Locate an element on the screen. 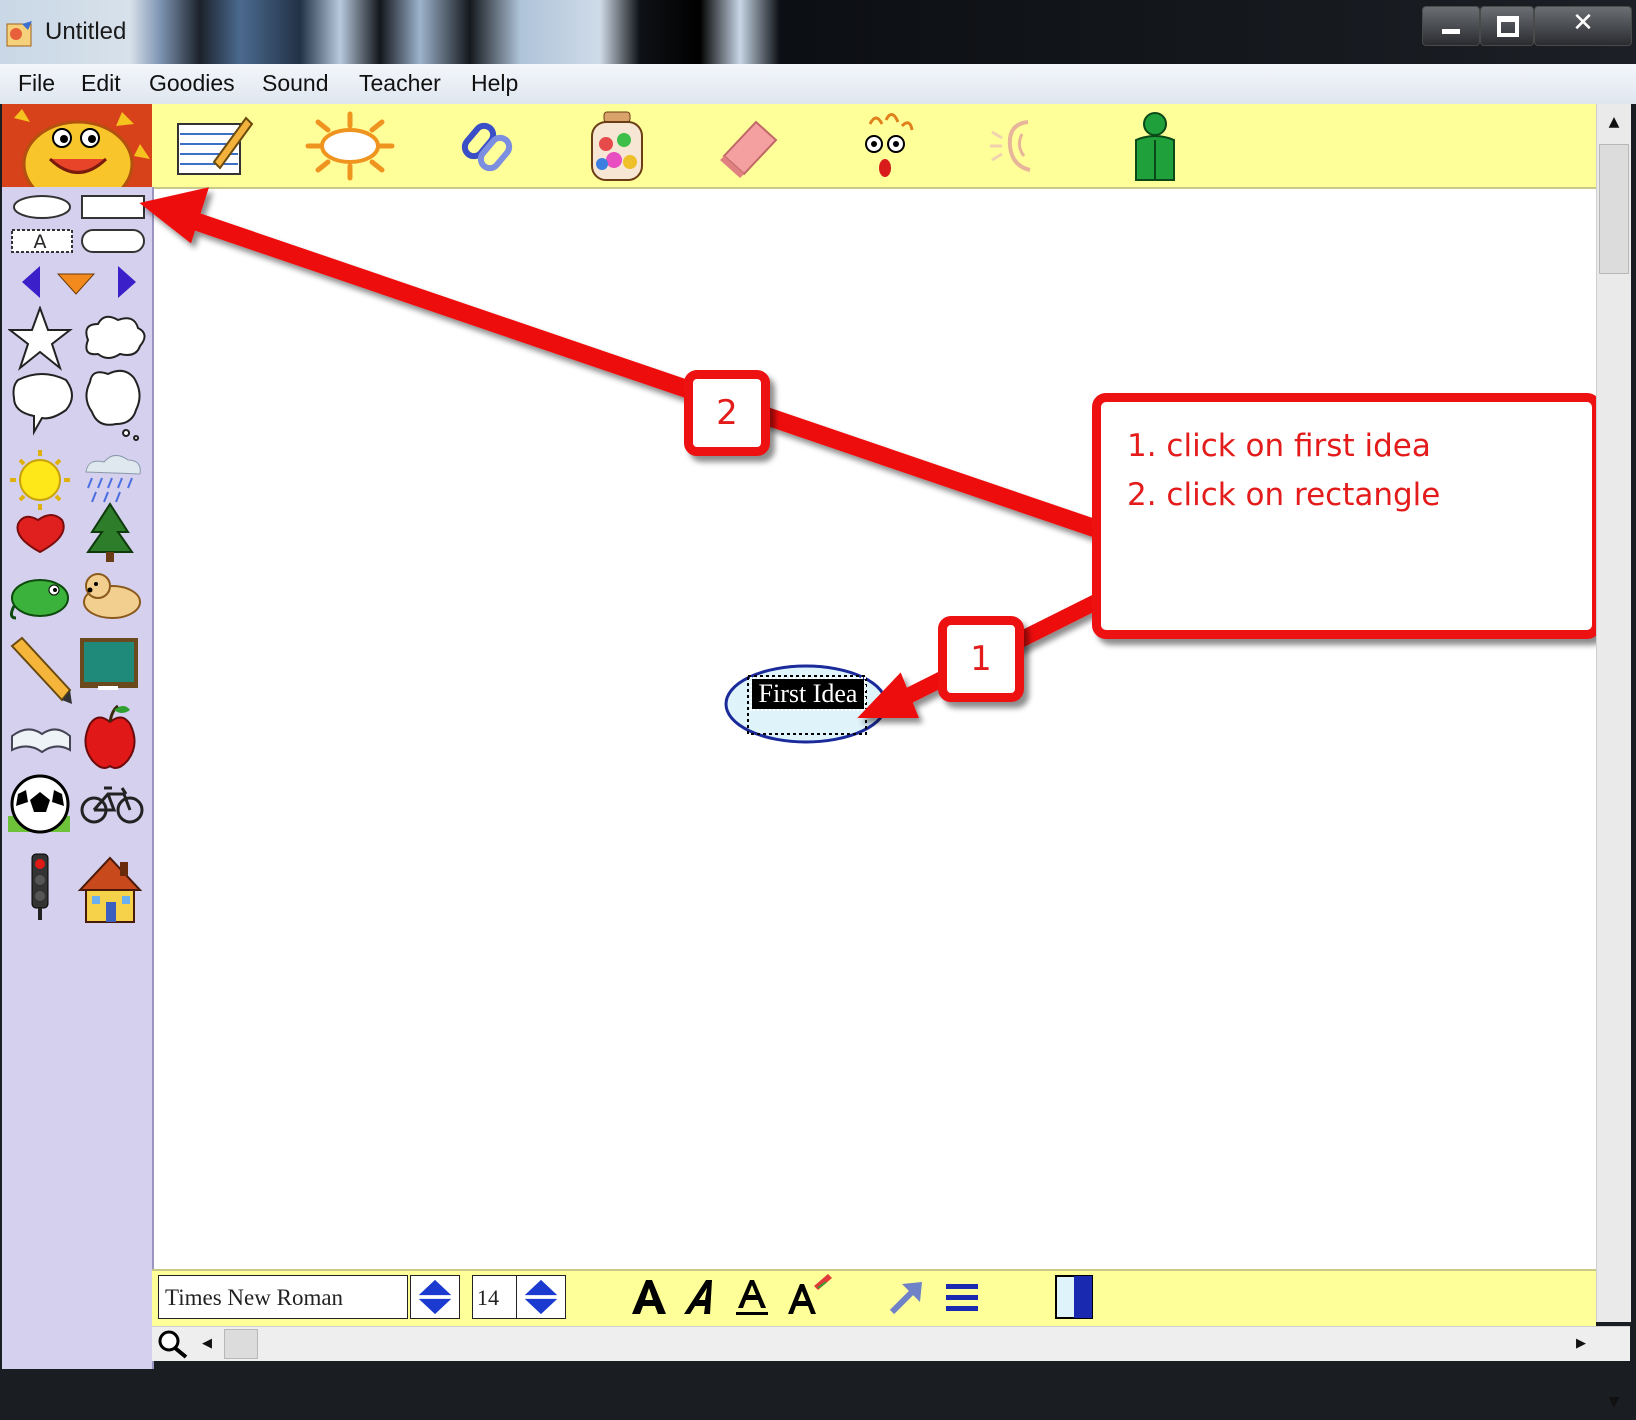 The width and height of the screenshot is (1636, 1420). chalkboard-icon is located at coordinates (109, 664).